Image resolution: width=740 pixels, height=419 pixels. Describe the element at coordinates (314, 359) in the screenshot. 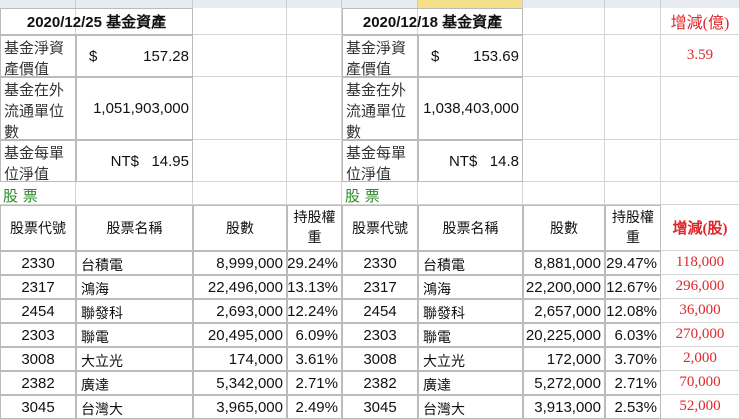

I see `left-row-4-col-3: 3.61%` at that location.